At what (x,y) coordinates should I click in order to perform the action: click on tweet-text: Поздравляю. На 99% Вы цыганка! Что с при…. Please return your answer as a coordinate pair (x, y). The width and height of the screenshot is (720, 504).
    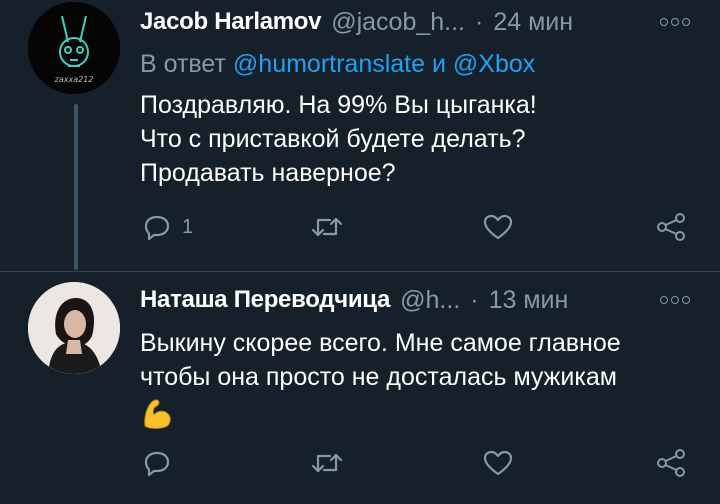
    Looking at the image, I should click on (338, 139).